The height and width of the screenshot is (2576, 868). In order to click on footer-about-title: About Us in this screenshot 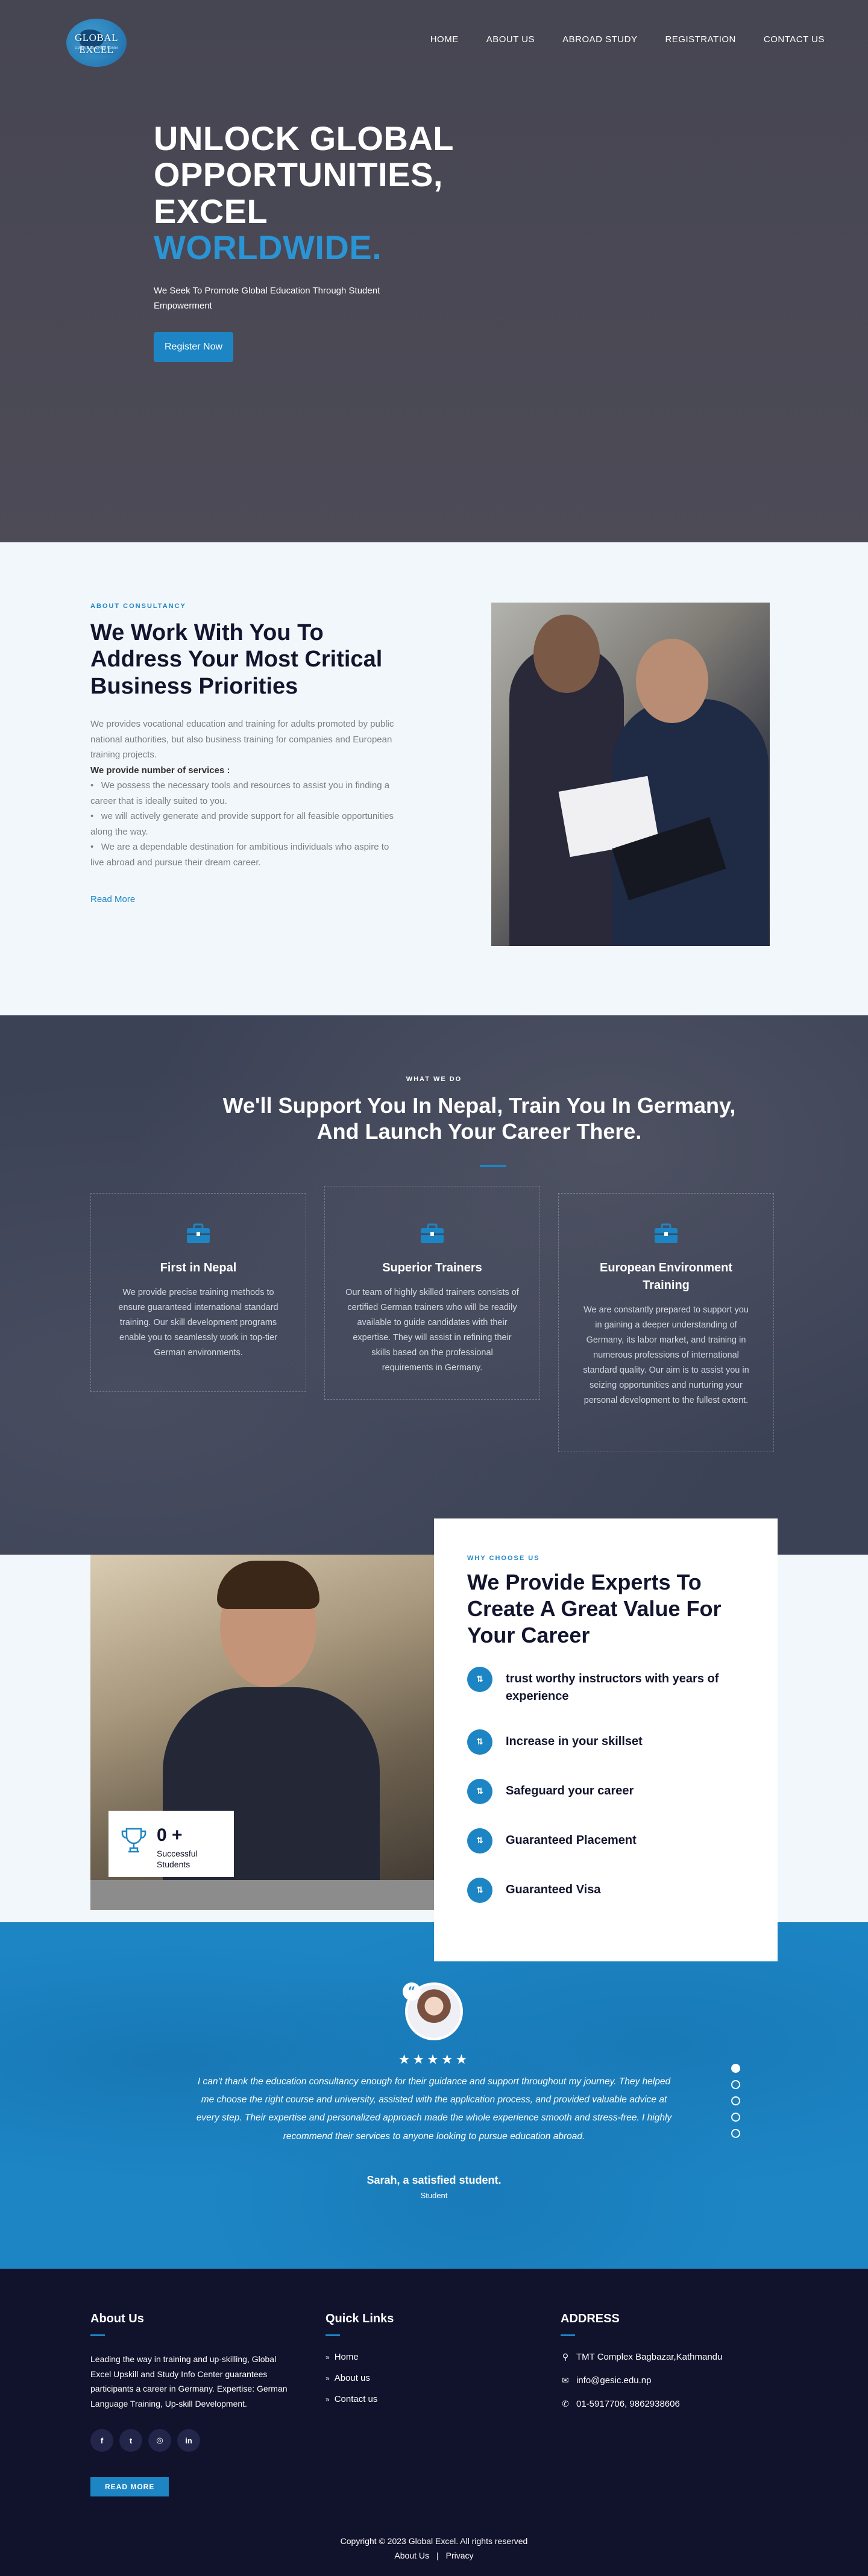, I will do `click(117, 2318)`.